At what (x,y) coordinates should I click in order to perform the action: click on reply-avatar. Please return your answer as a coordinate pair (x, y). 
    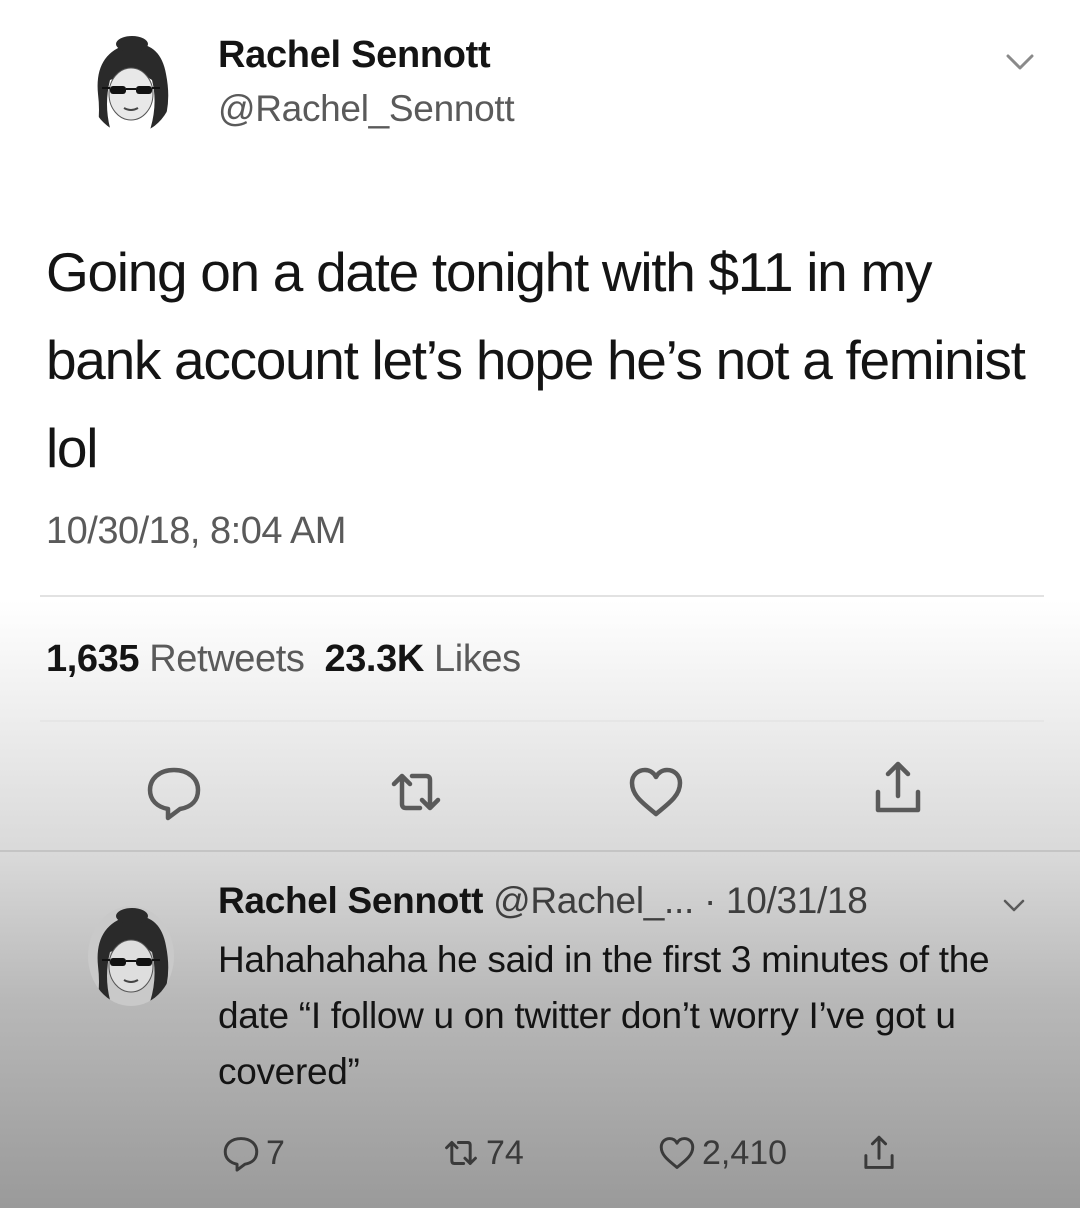
    Looking at the image, I should click on (131, 956).